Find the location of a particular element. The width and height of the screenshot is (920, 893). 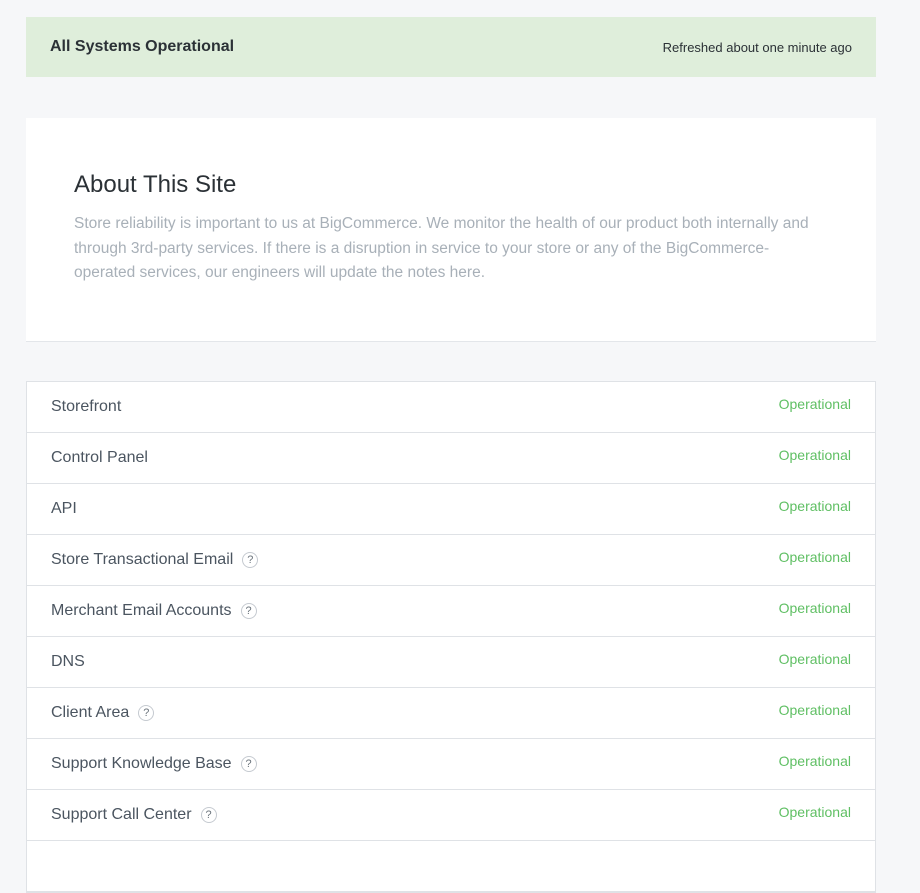

component-name: API is located at coordinates (64, 508).